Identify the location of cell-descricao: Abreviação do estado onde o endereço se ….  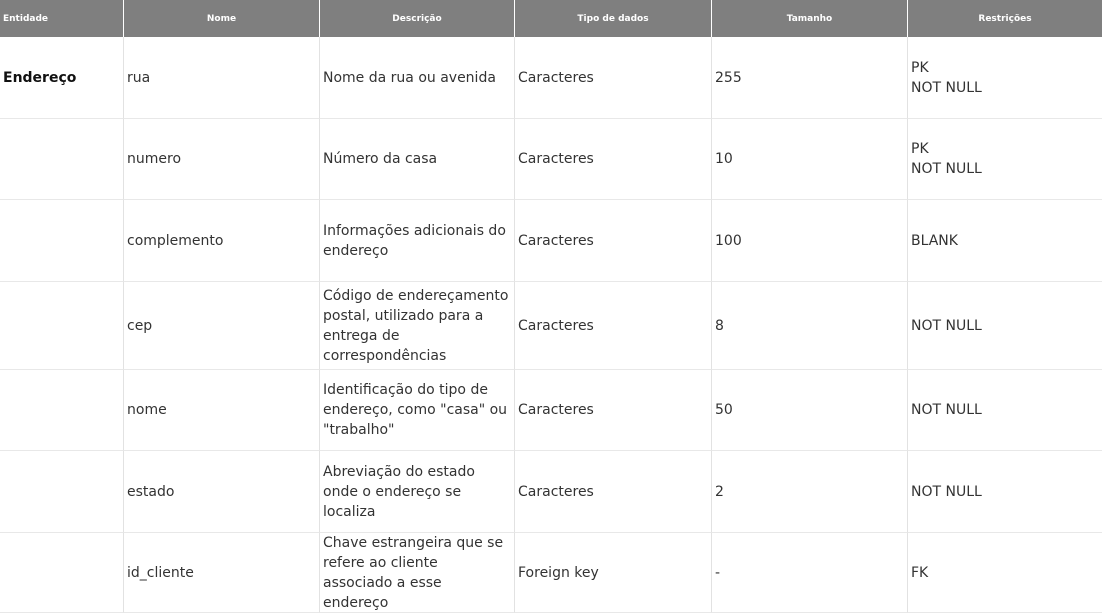
(417, 492).